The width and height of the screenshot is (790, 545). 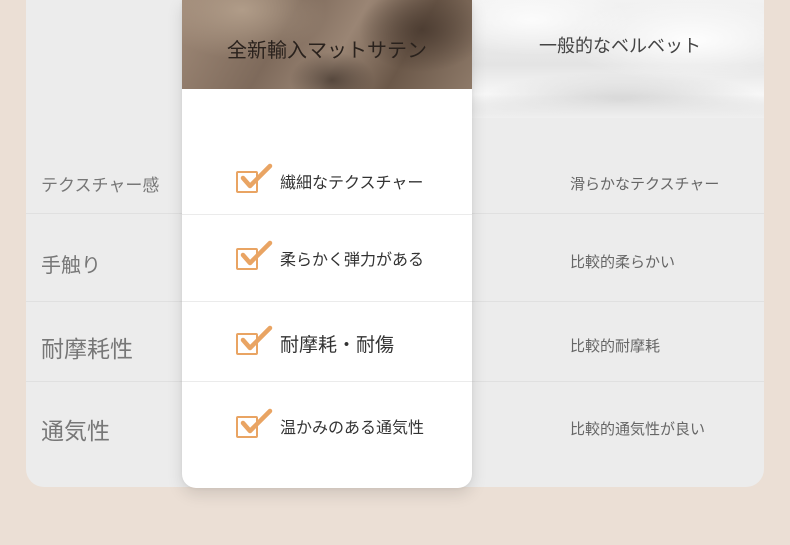 What do you see at coordinates (352, 259) in the screenshot?
I see `satin-feature-text: 柔らかく弾力がある` at bounding box center [352, 259].